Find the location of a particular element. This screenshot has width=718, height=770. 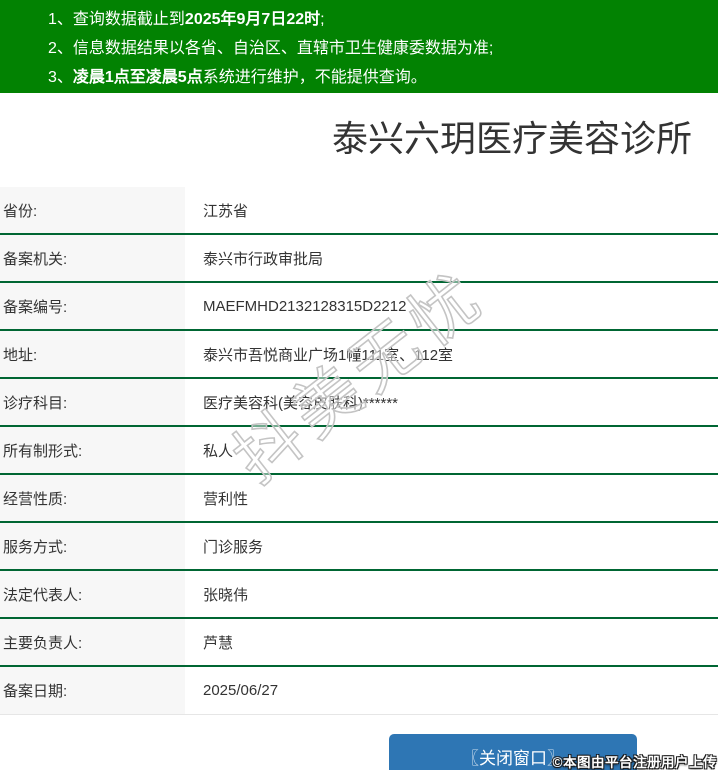

row-label: 省份: is located at coordinates (92, 210).